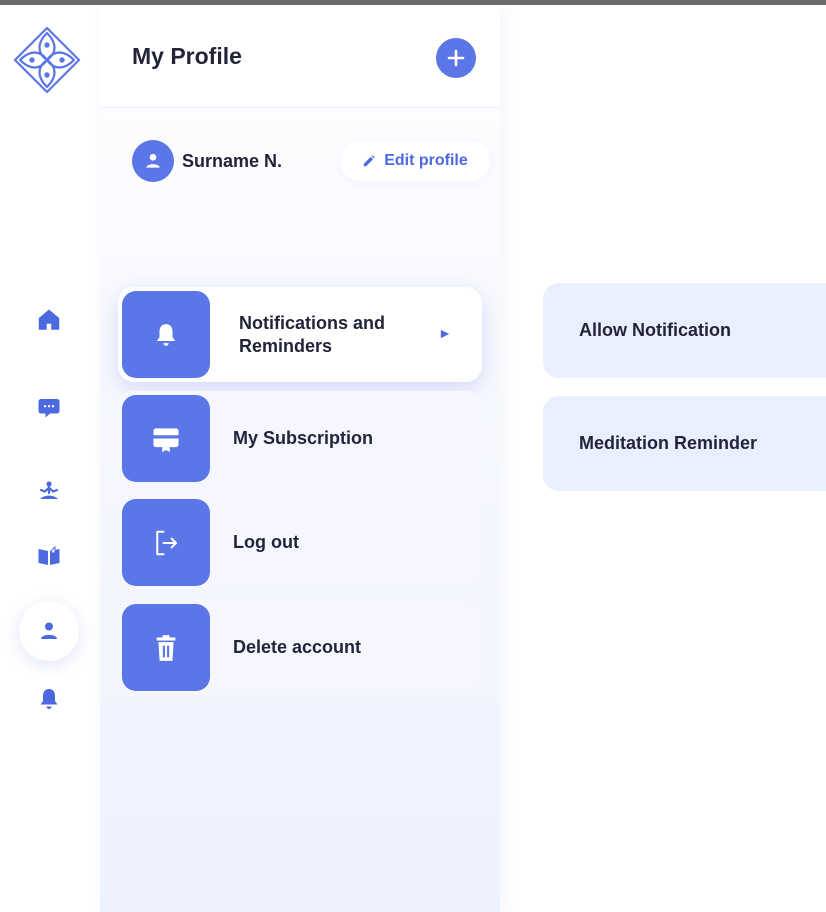 This screenshot has height=912, width=826. Describe the element at coordinates (426, 160) in the screenshot. I see `edit-profile-label: Edit profile` at that location.